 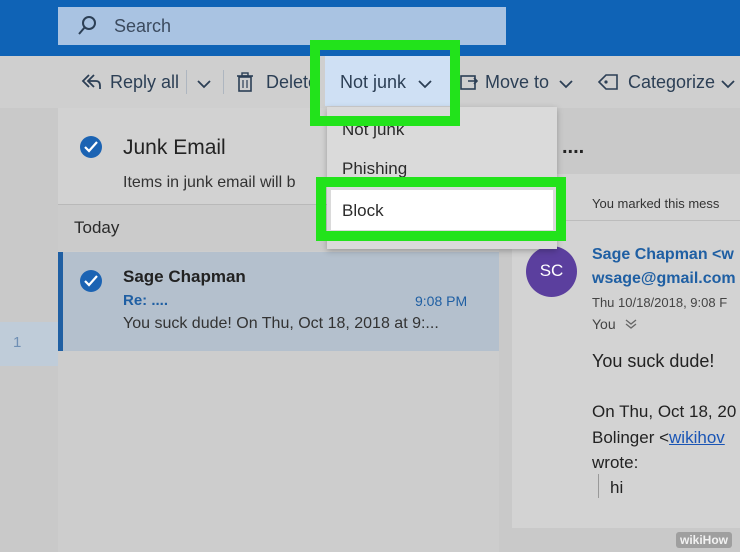 I want to click on body-line: On Thu, Oct 18, 20, so click(x=664, y=411).